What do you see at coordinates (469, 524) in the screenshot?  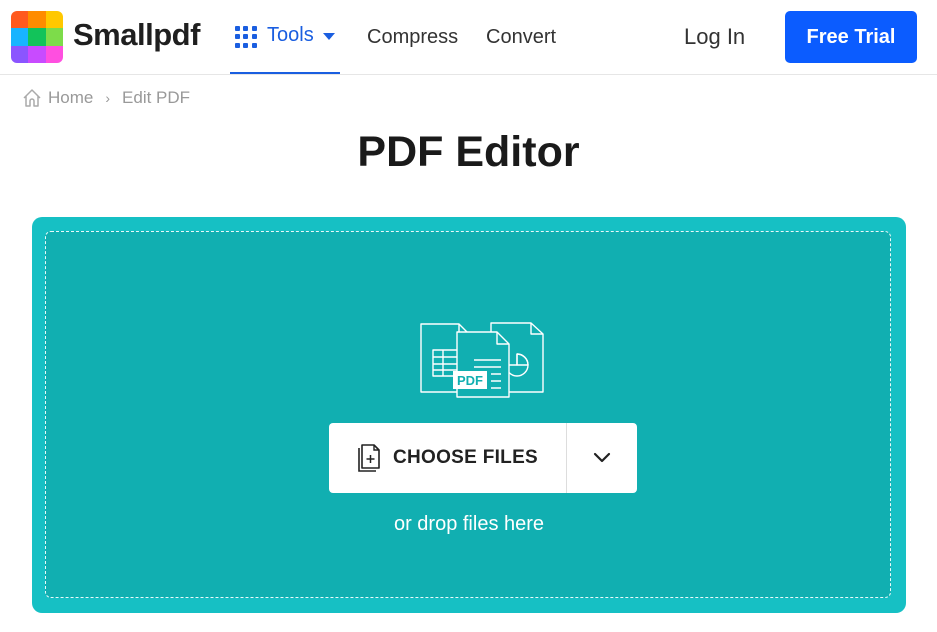 I see `drop-hint: or drop files here` at bounding box center [469, 524].